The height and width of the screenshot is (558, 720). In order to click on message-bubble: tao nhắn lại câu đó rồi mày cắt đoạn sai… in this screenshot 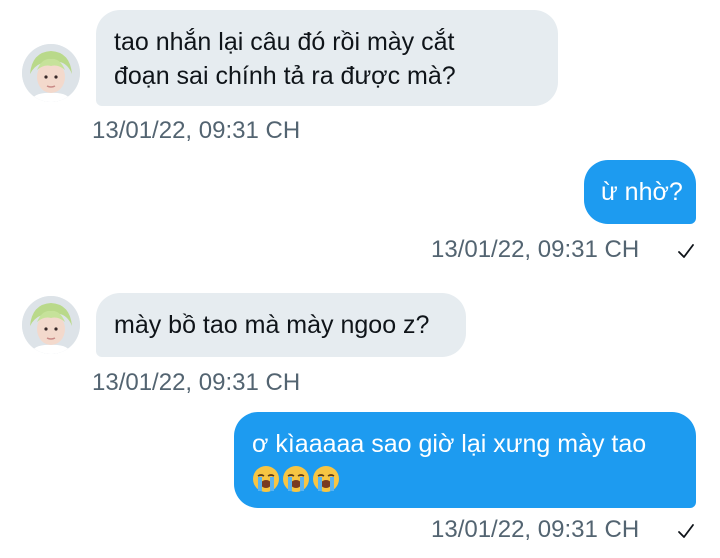, I will do `click(327, 58)`.